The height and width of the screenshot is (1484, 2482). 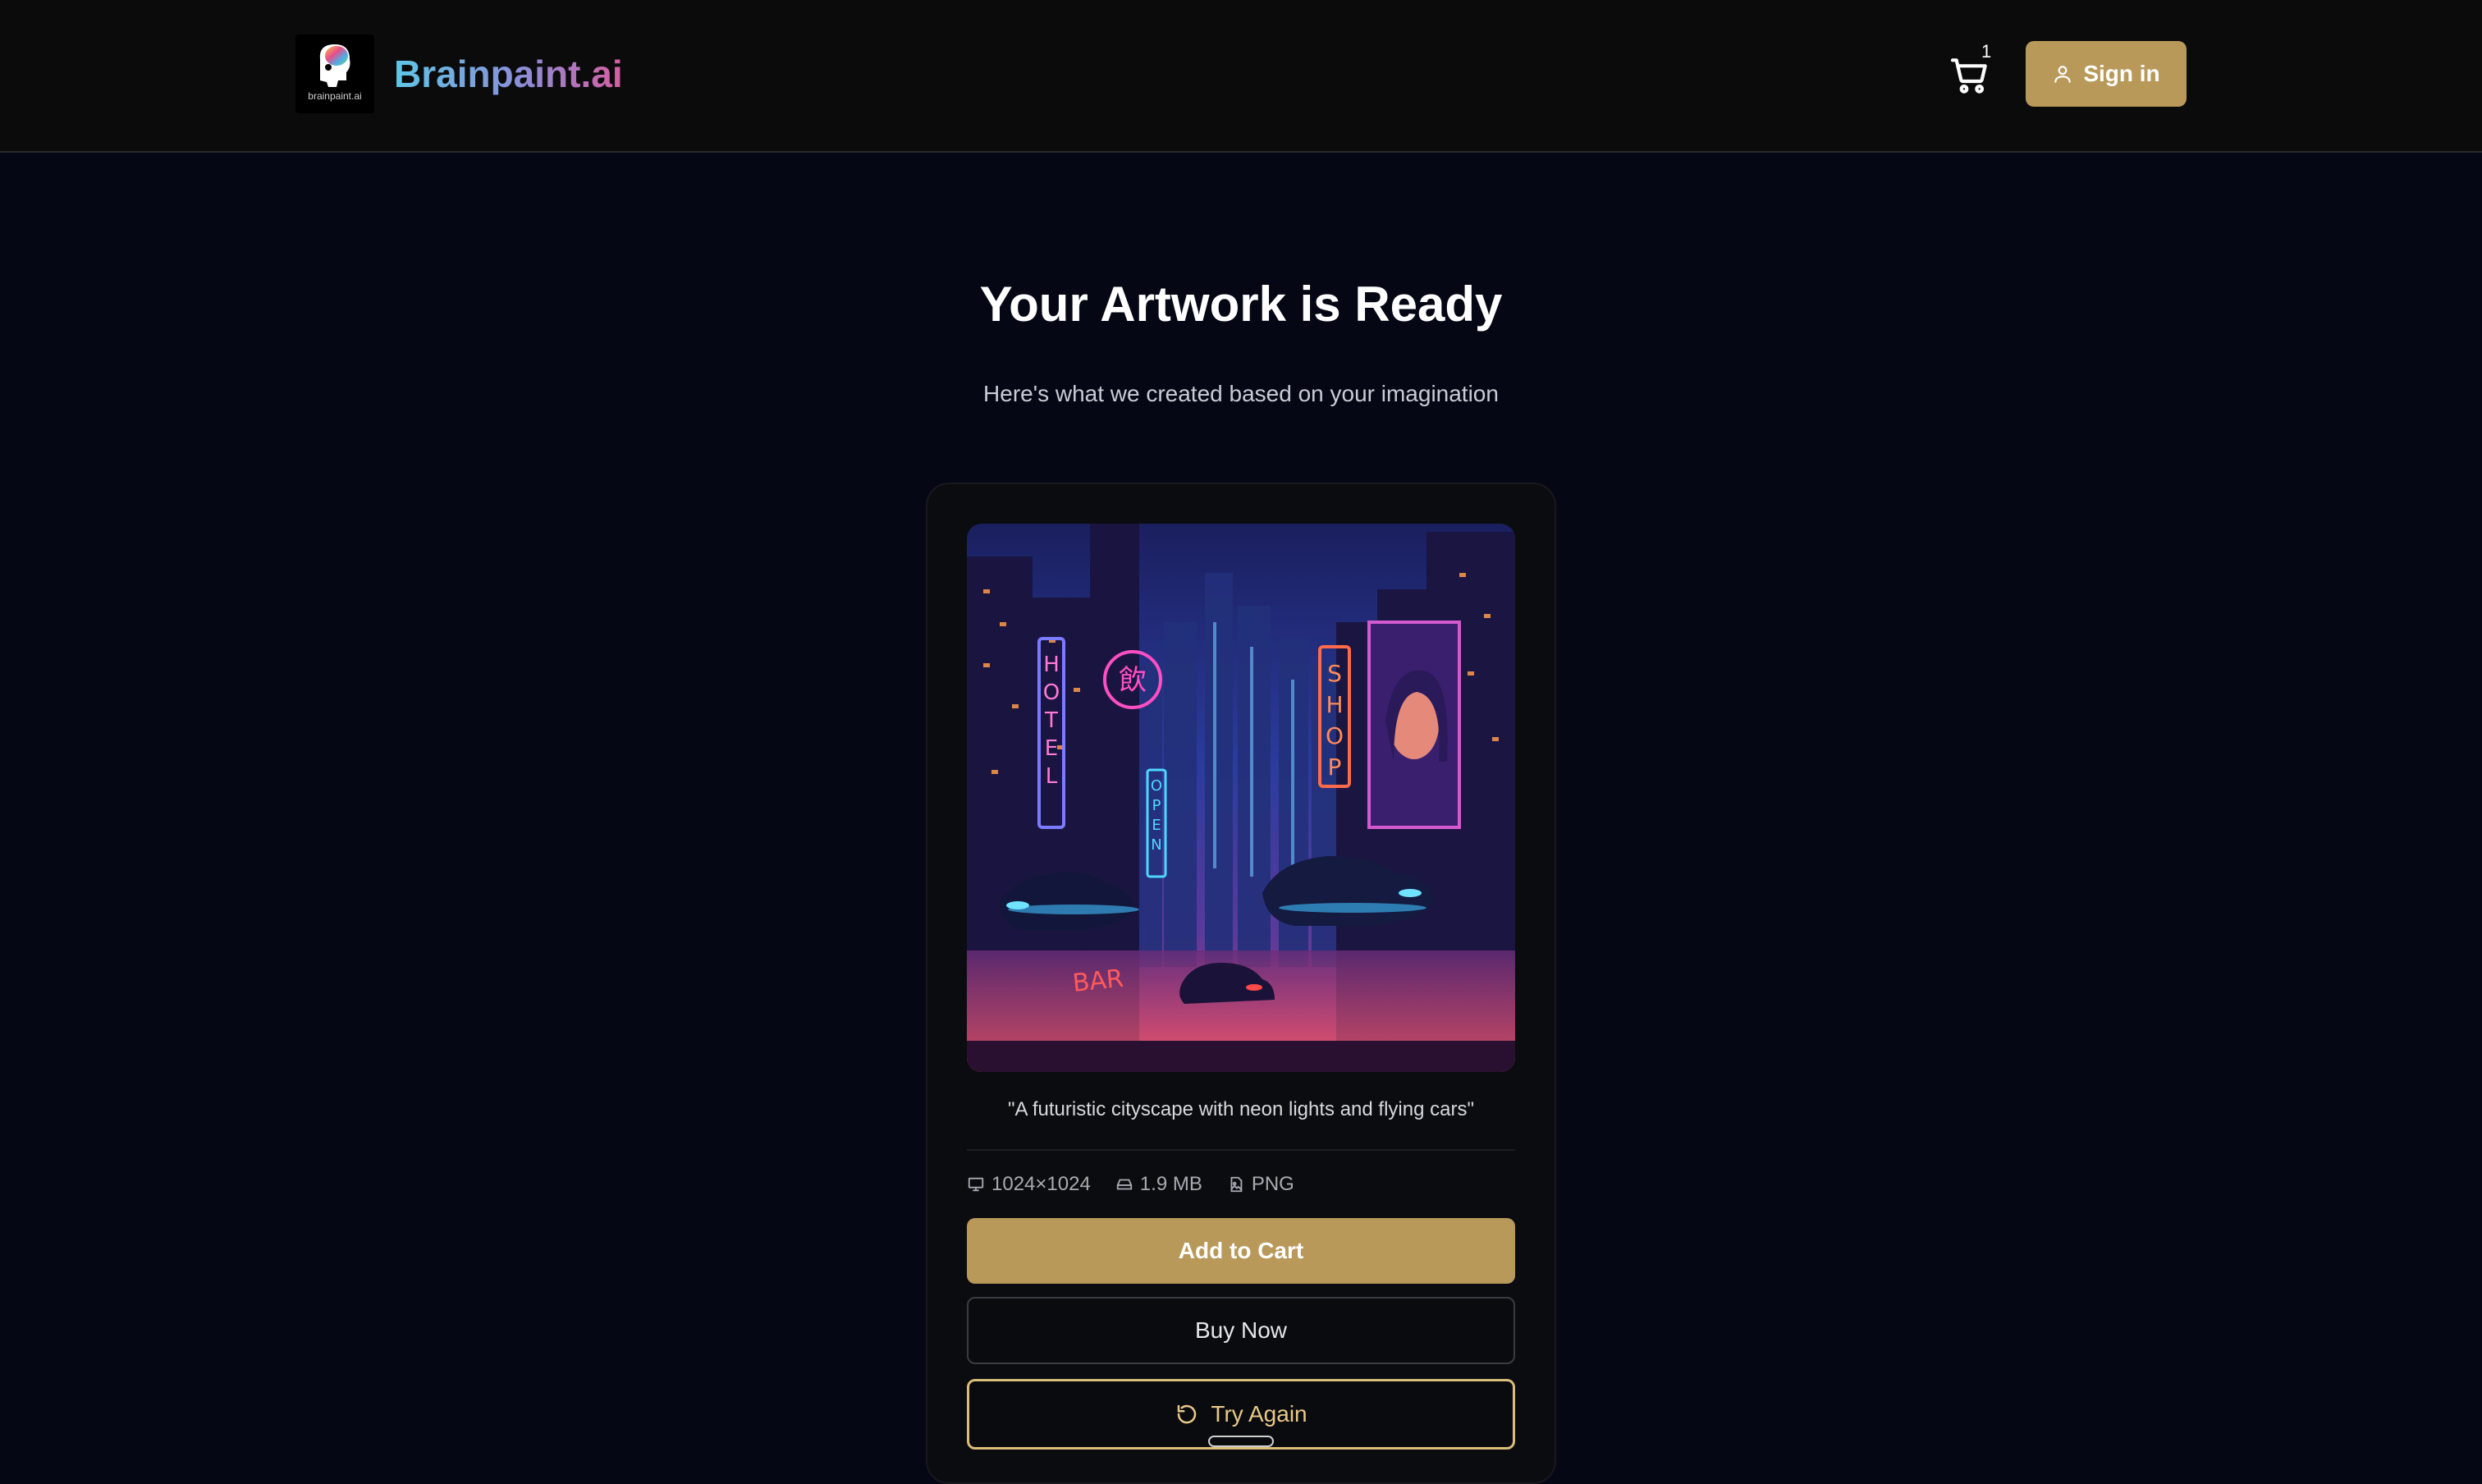 I want to click on bar-sign: BAR, so click(x=1097, y=981).